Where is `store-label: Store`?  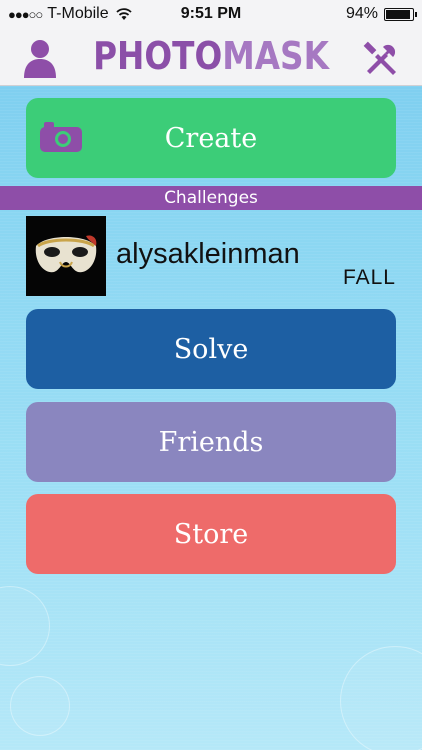 store-label: Store is located at coordinates (211, 534).